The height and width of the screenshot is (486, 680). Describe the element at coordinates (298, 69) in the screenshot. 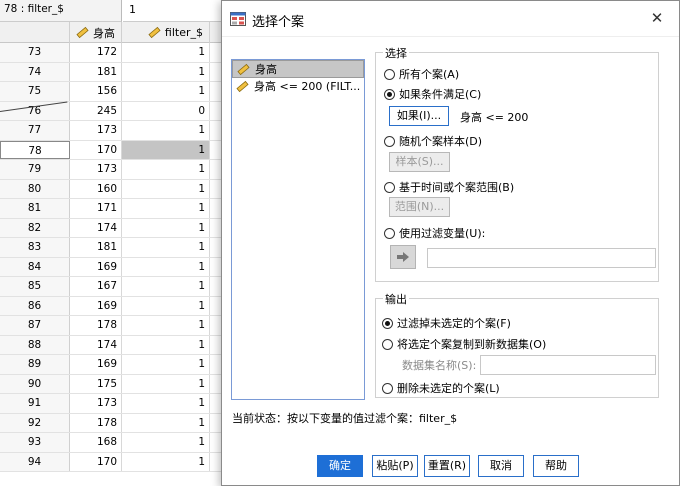

I see `variable-item-height: 身高` at that location.